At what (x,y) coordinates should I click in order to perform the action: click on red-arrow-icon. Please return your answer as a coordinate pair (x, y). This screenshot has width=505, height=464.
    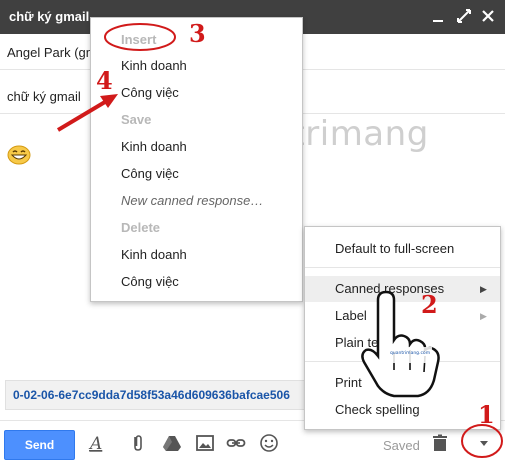
    Looking at the image, I should click on (87, 113).